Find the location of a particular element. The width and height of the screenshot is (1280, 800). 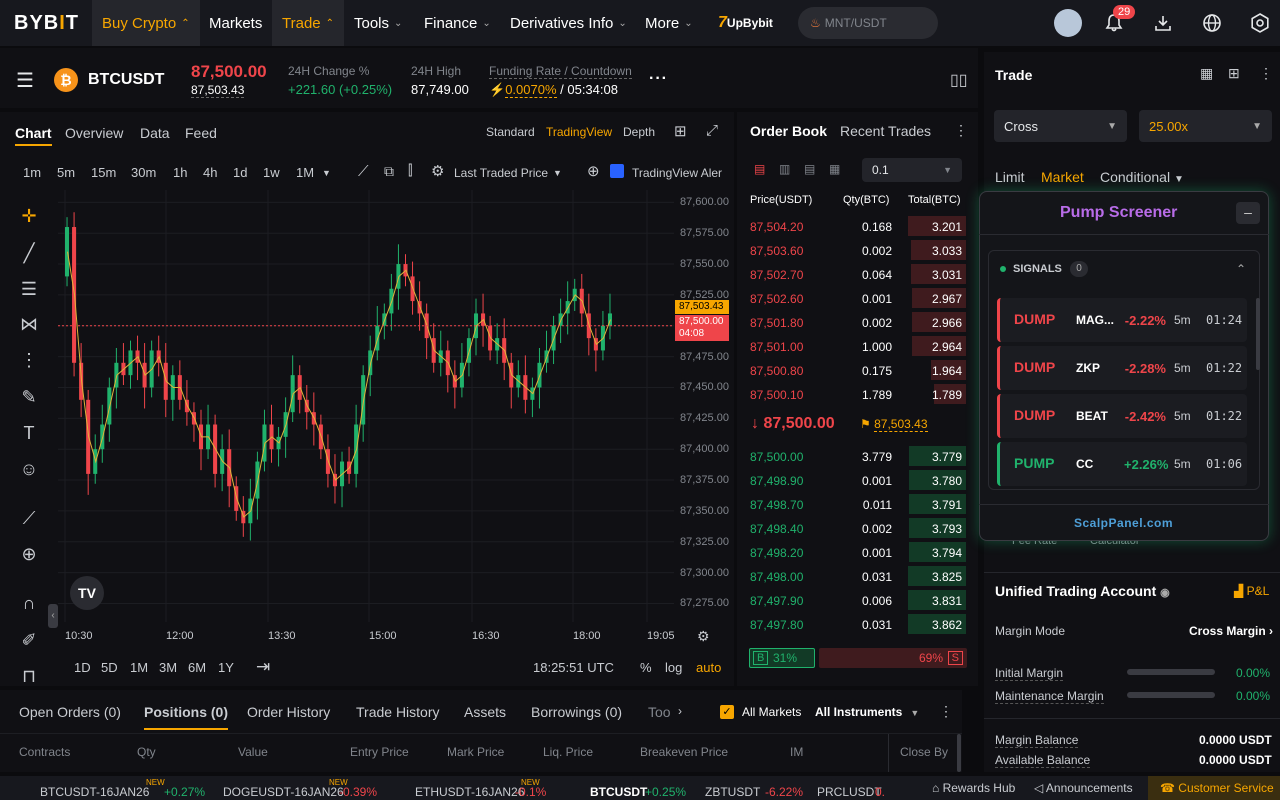

bid-row: 87,498.20 0.001 3.794 is located at coordinates (858, 552).